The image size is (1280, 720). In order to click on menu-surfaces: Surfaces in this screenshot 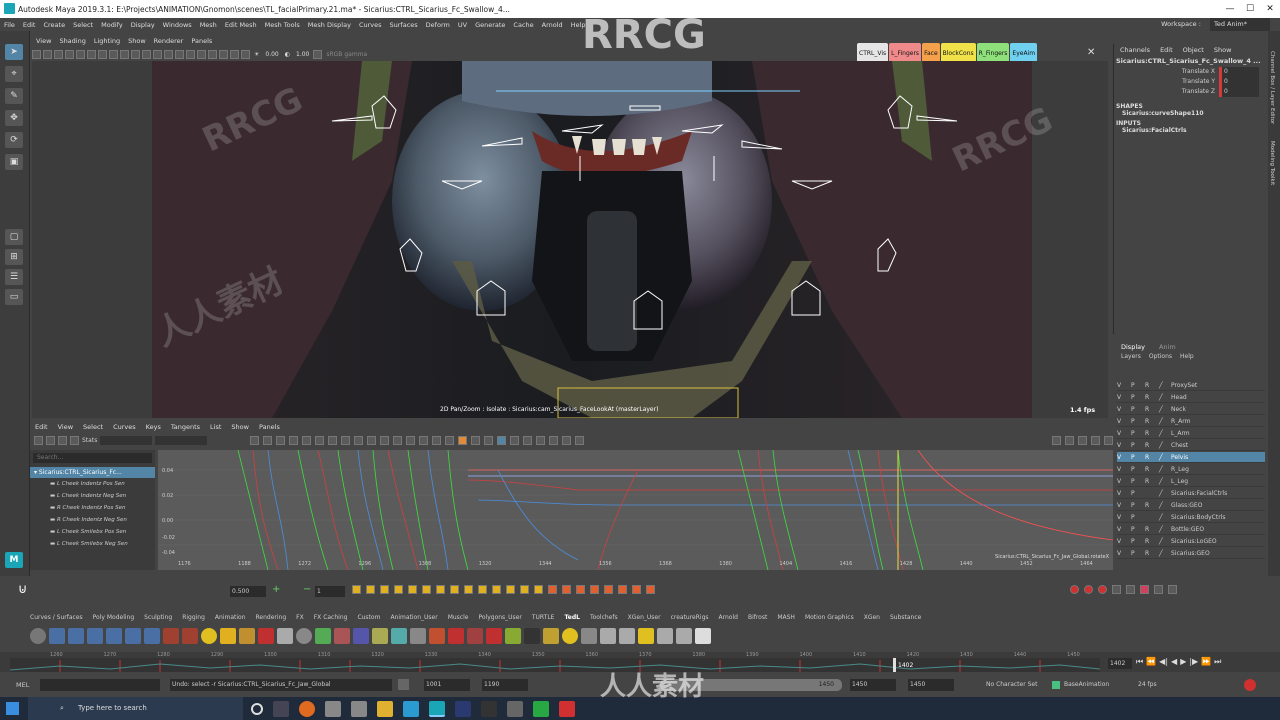, I will do `click(404, 25)`.